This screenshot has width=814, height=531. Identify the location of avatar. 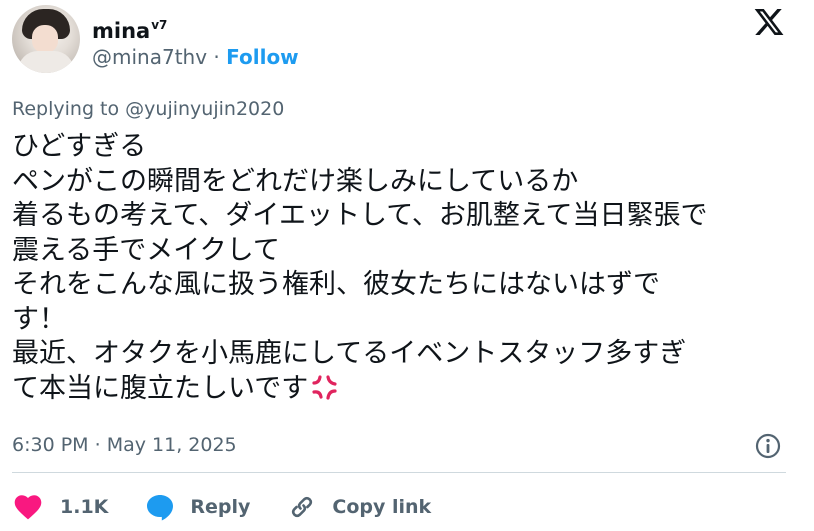
(46, 39).